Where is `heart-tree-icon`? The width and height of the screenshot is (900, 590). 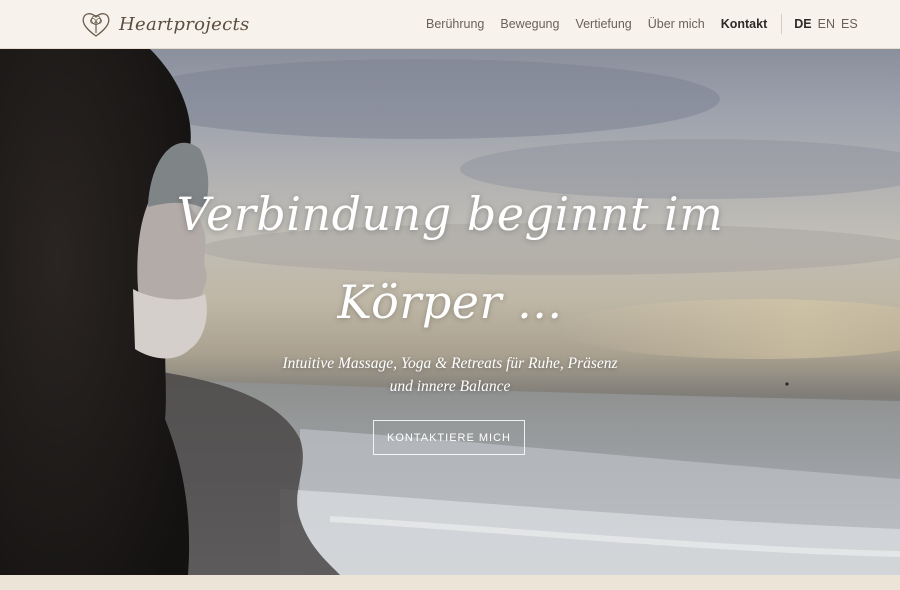
heart-tree-icon is located at coordinates (96, 25).